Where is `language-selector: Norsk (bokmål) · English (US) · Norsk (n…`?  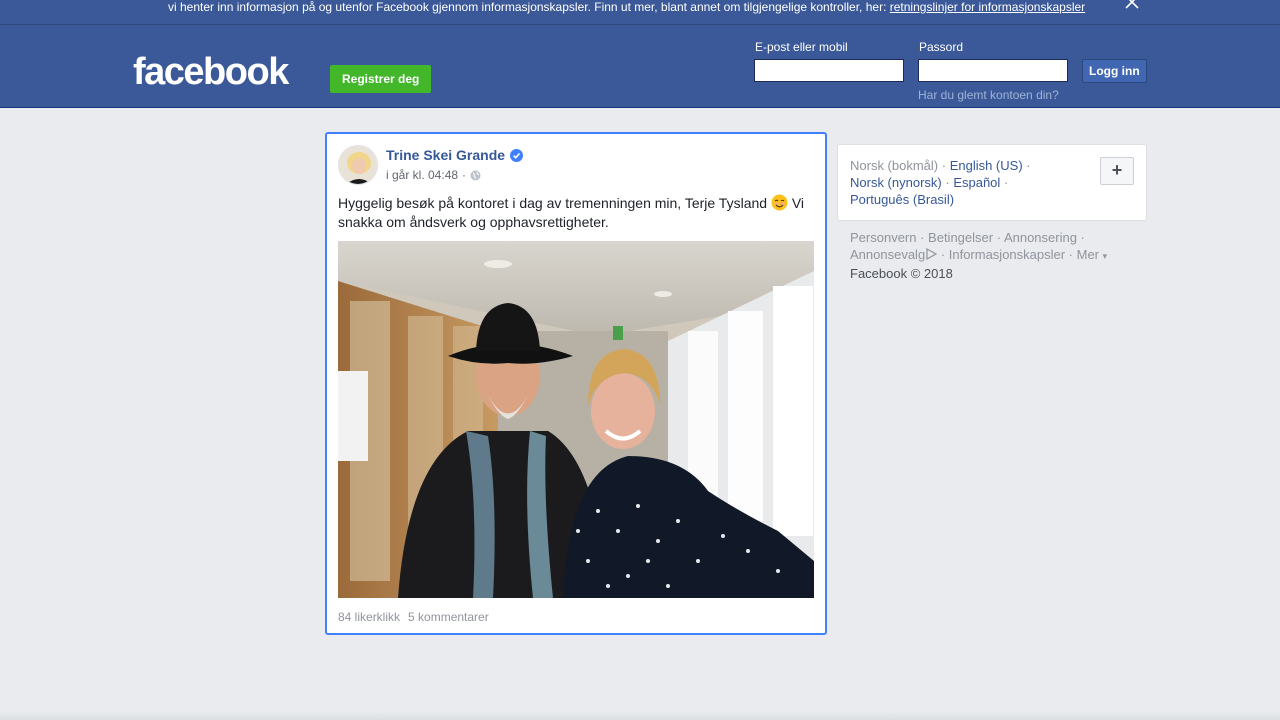 language-selector: Norsk (bokmål) · English (US) · Norsk (n… is located at coordinates (992, 182).